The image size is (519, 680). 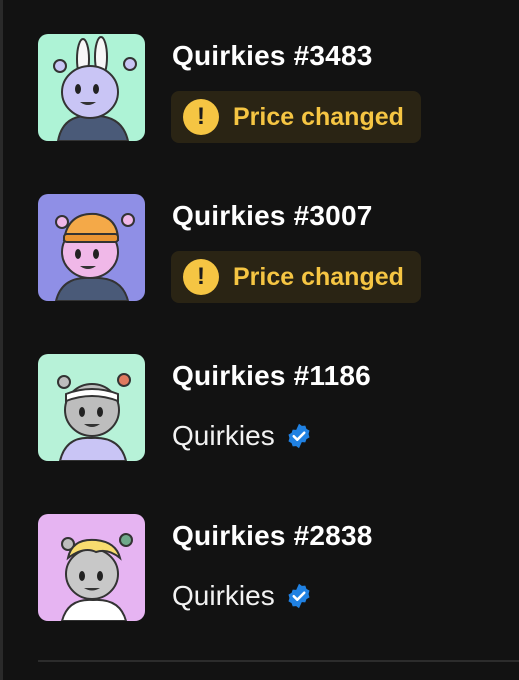 I want to click on panel-edge, so click(x=1, y=340).